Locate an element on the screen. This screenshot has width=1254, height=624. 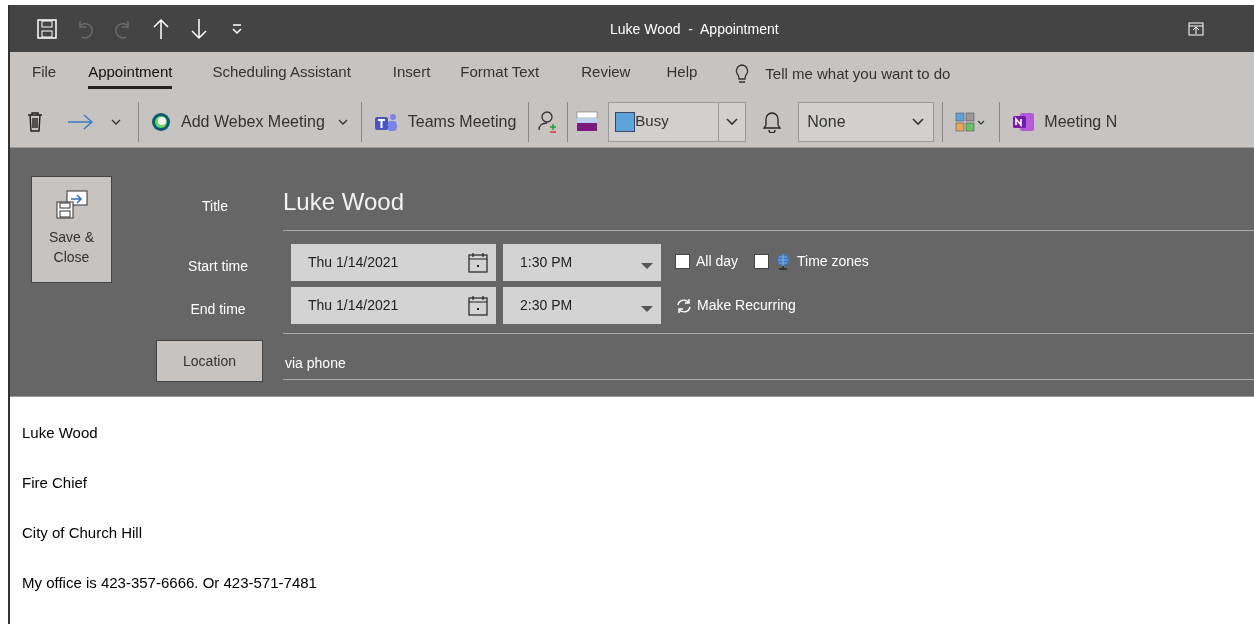
time-zones-checkbox is located at coordinates (762, 261).